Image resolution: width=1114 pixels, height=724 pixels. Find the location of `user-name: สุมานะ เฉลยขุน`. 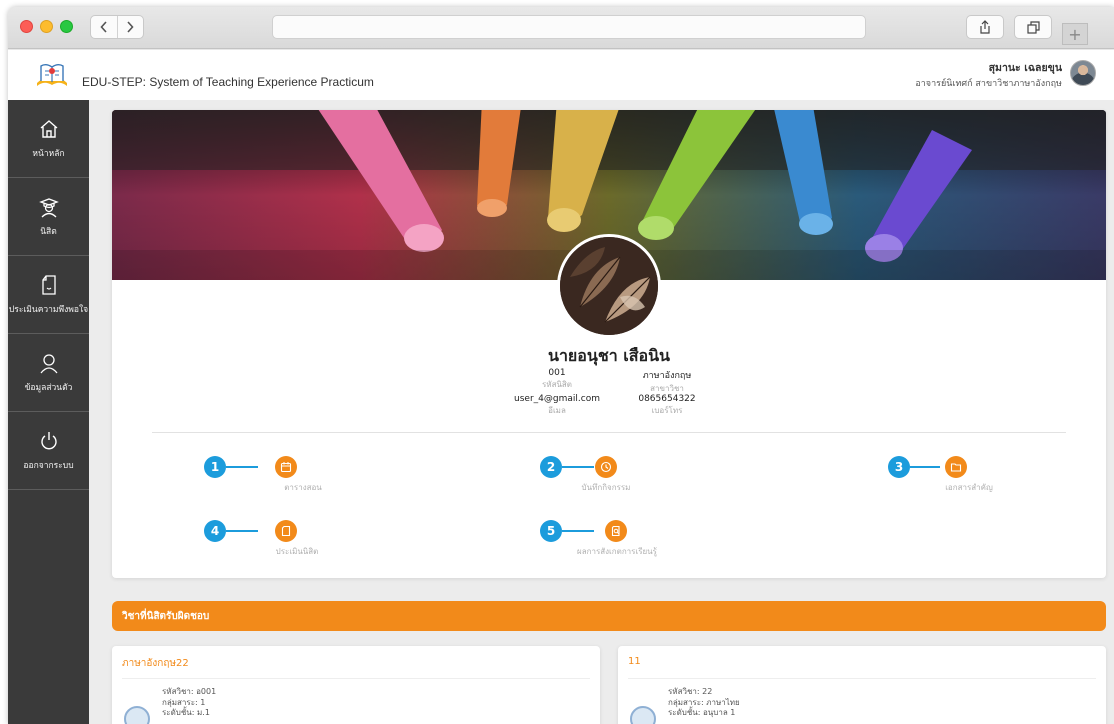

user-name: สุมานะ เฉลยขุน is located at coordinates (1025, 68).